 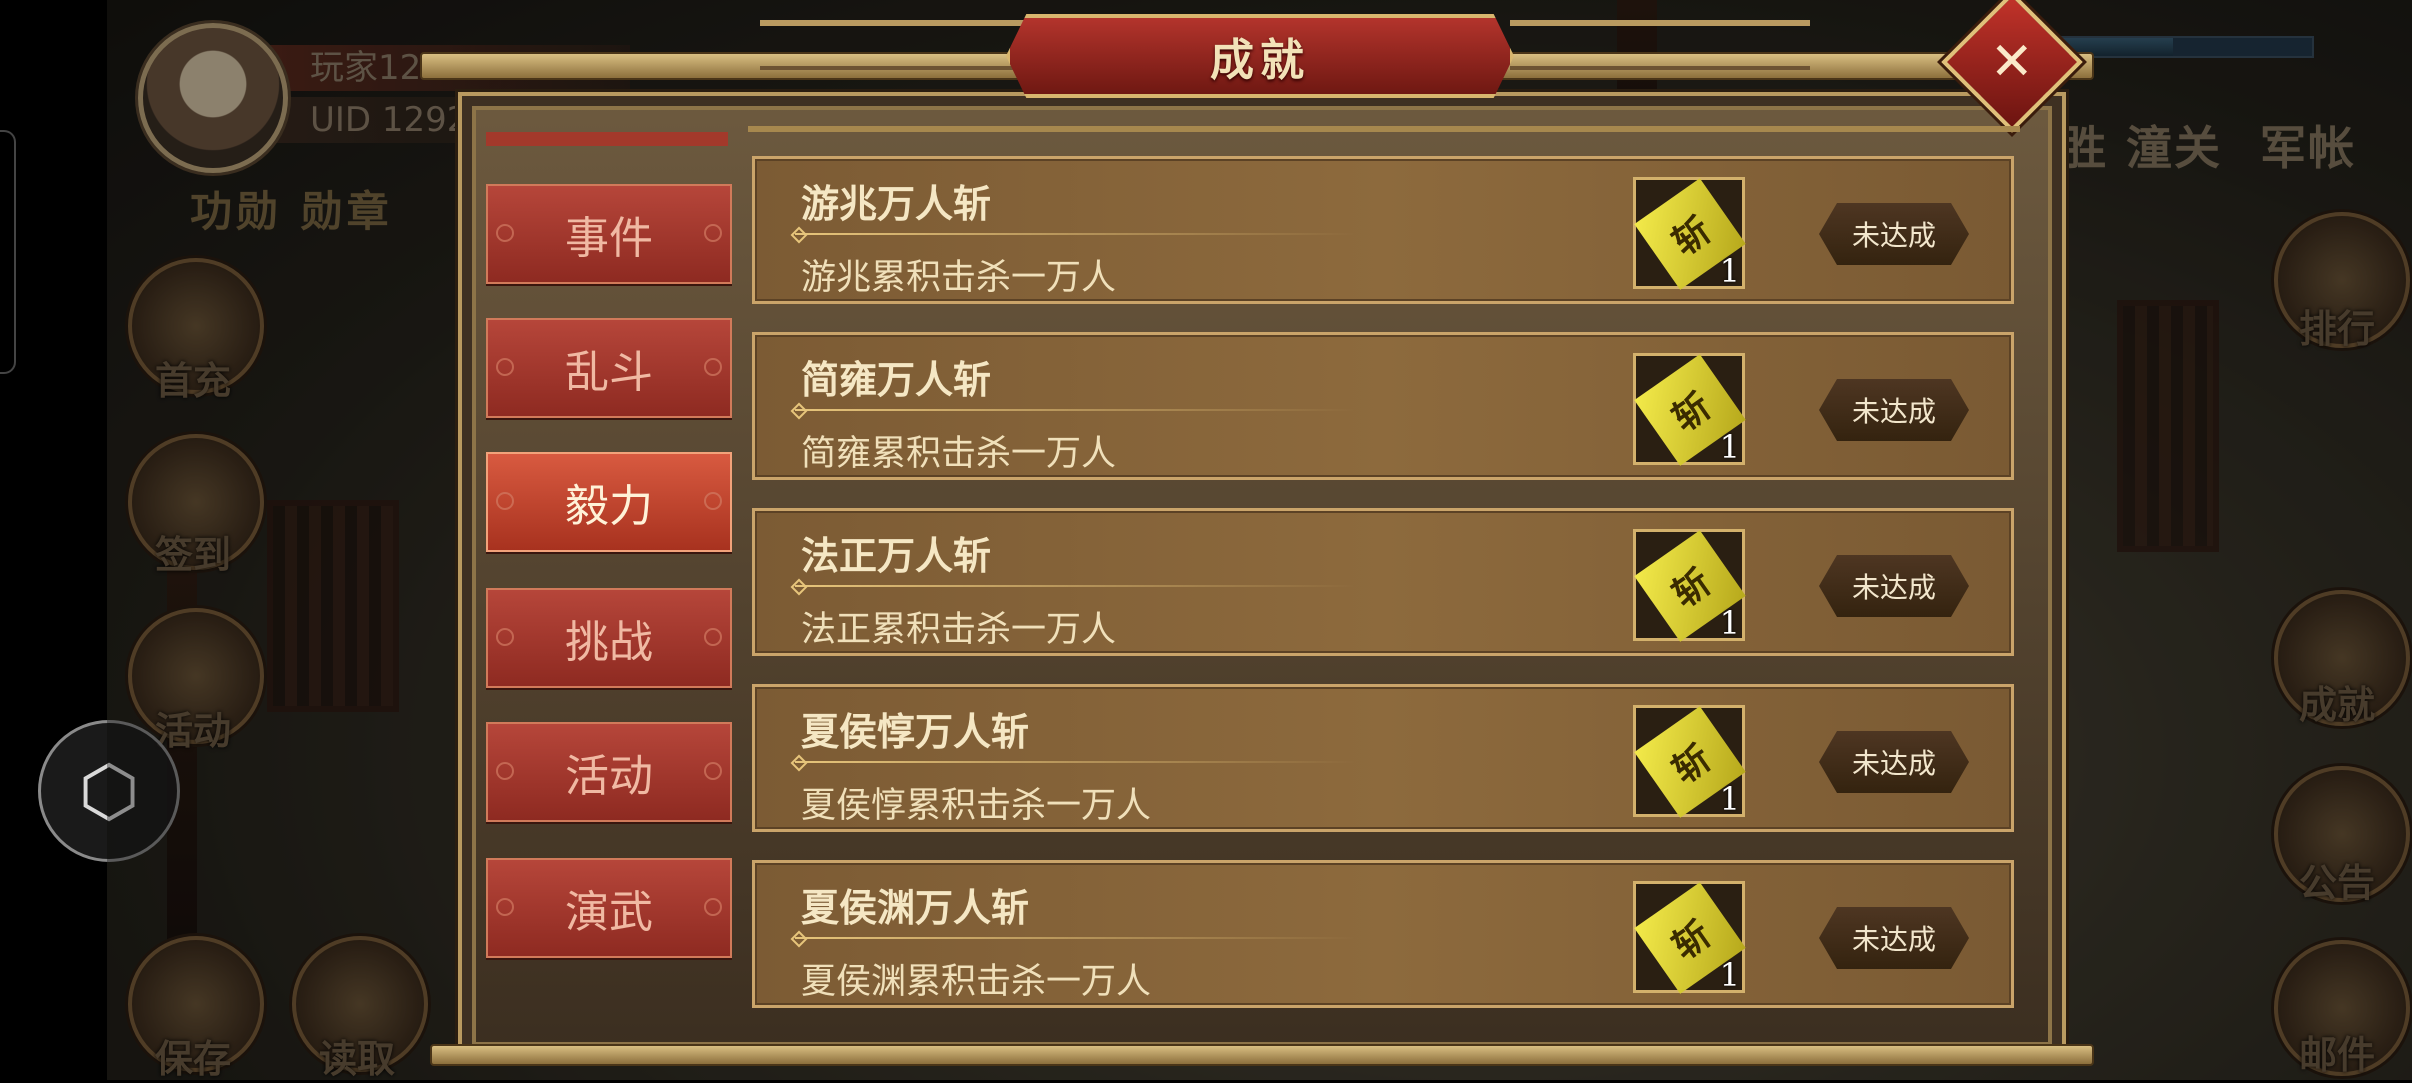 I want to click on tab-3: 挑战, so click(x=609, y=638).